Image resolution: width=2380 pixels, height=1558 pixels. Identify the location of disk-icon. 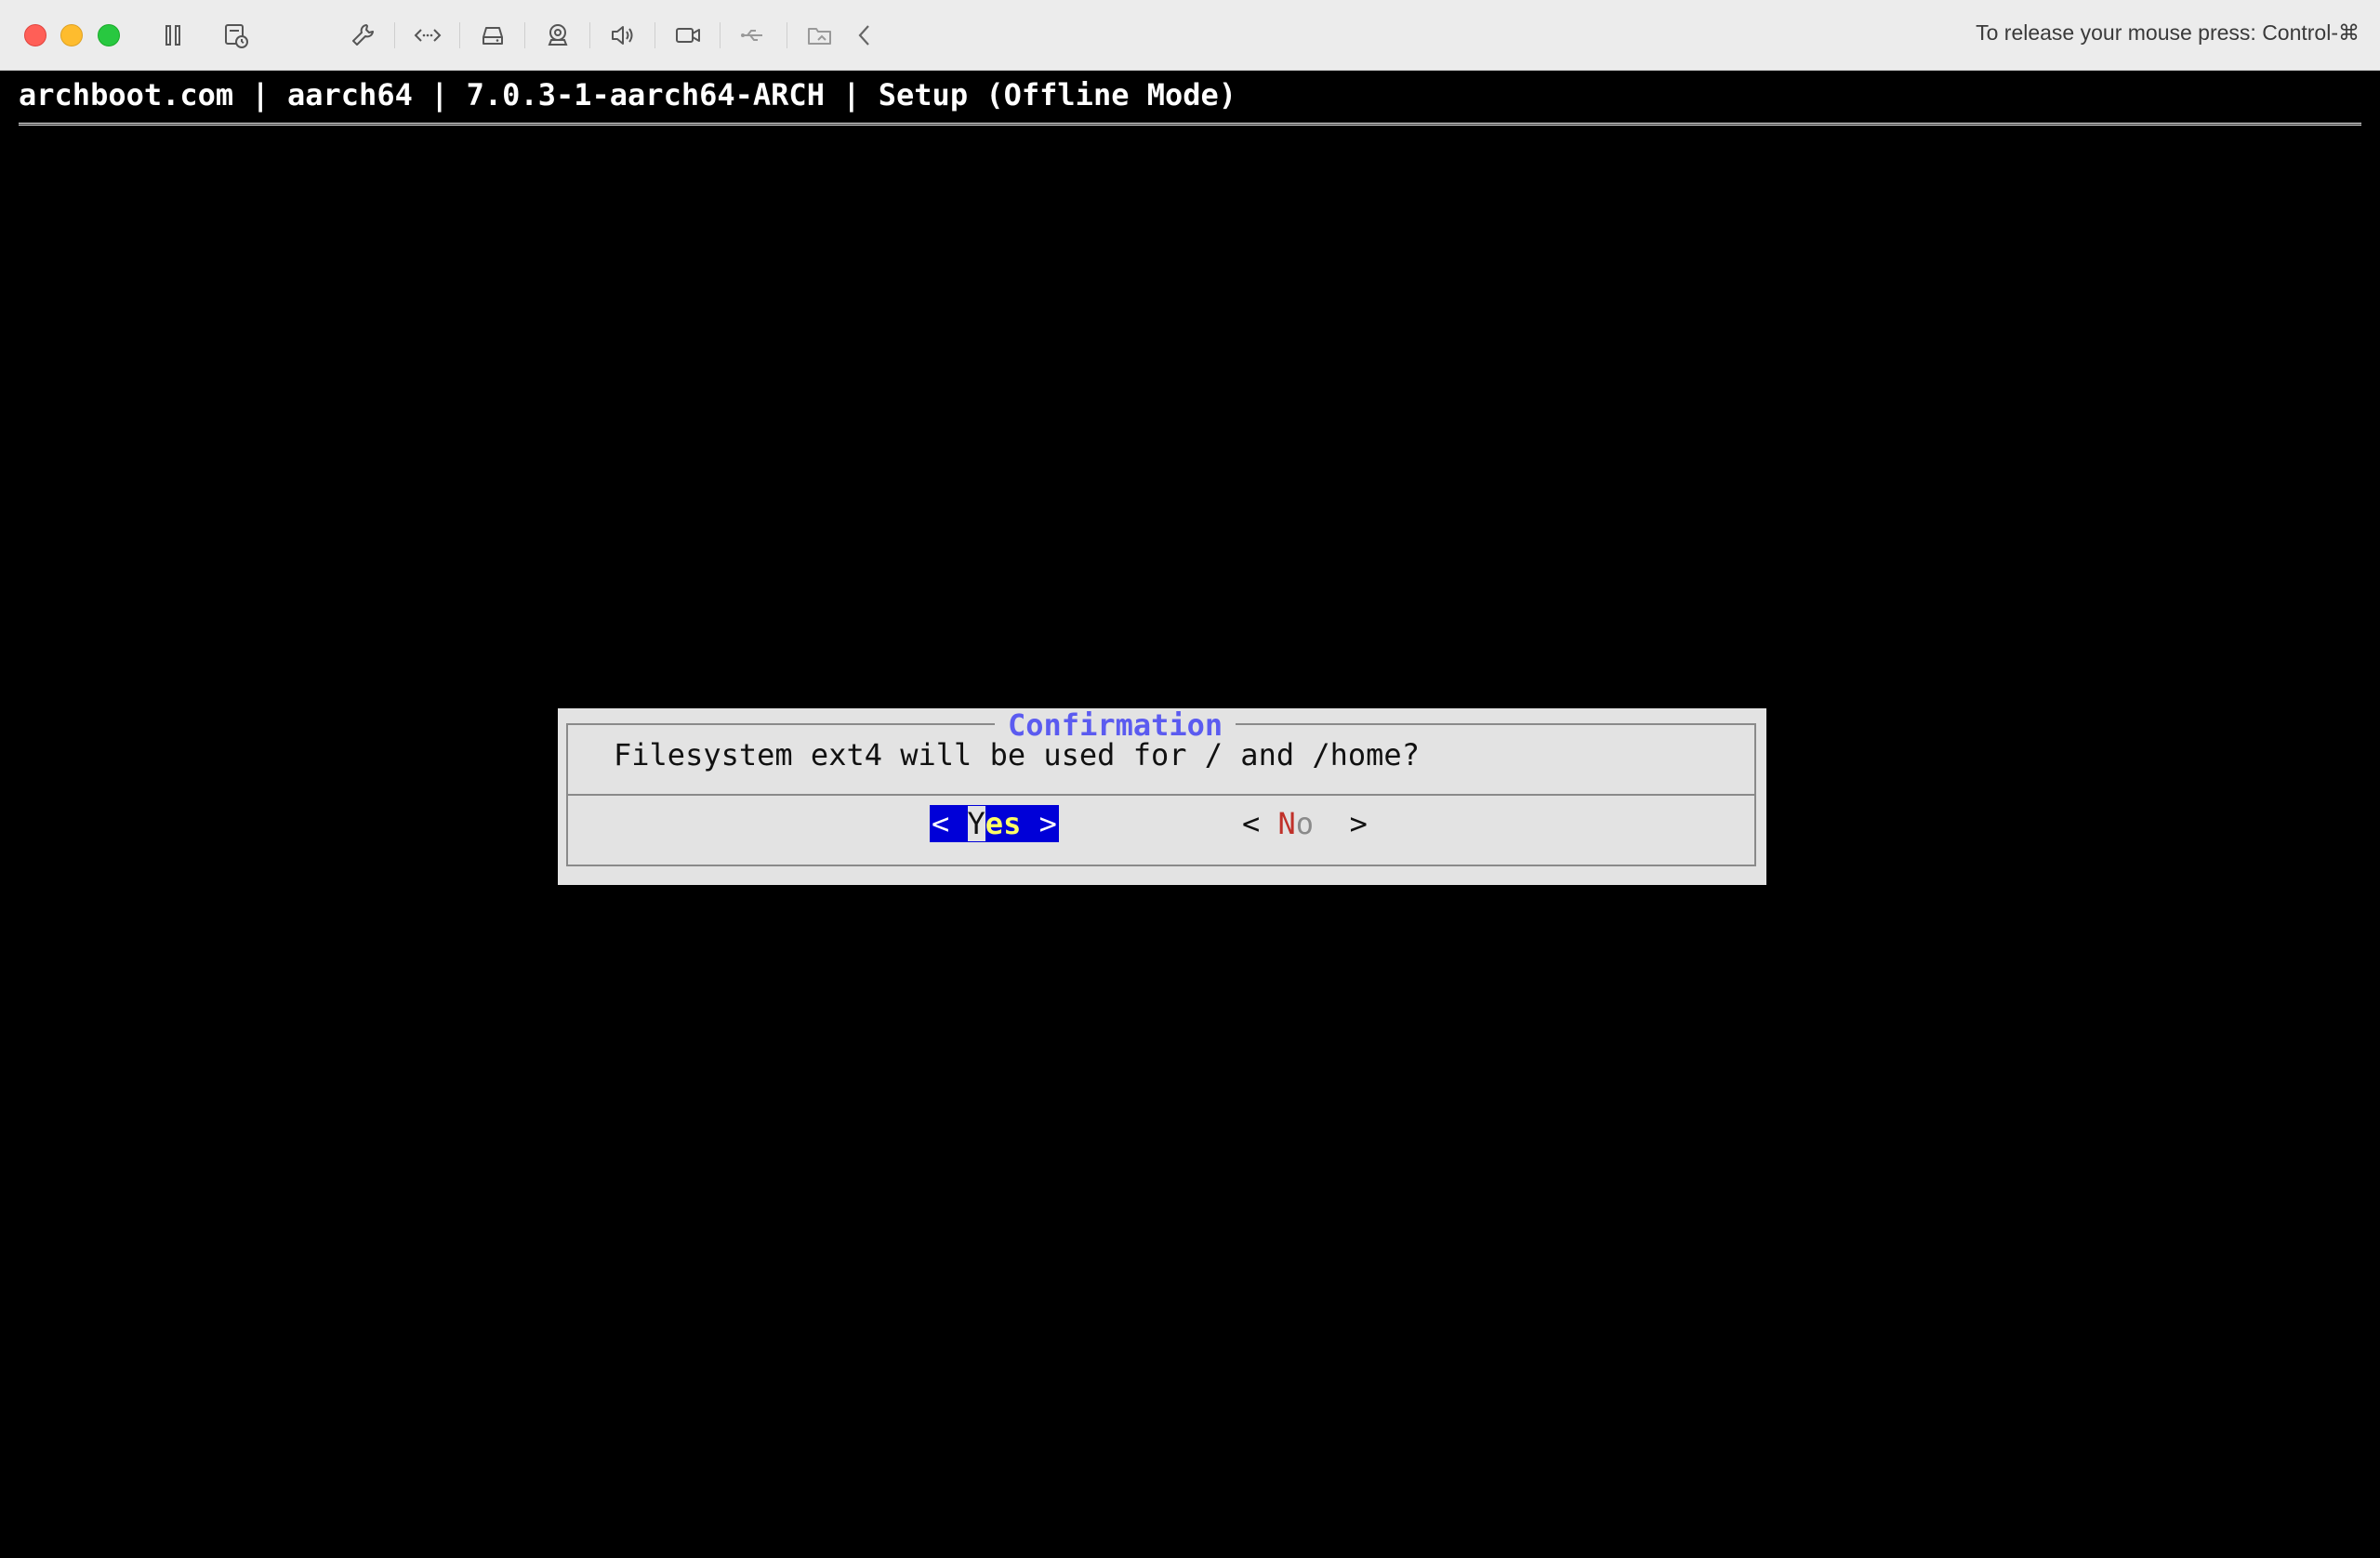
(492, 35).